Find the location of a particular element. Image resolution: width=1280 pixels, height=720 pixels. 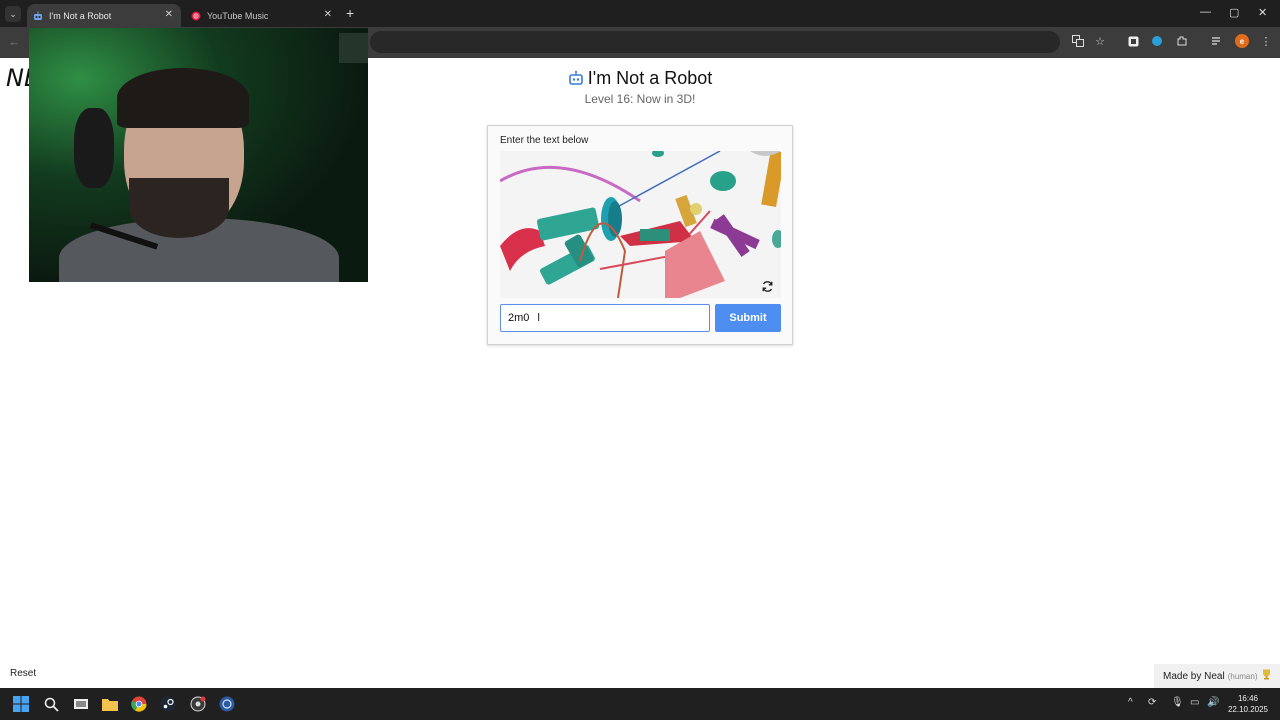

robot-icon is located at coordinates (576, 80).